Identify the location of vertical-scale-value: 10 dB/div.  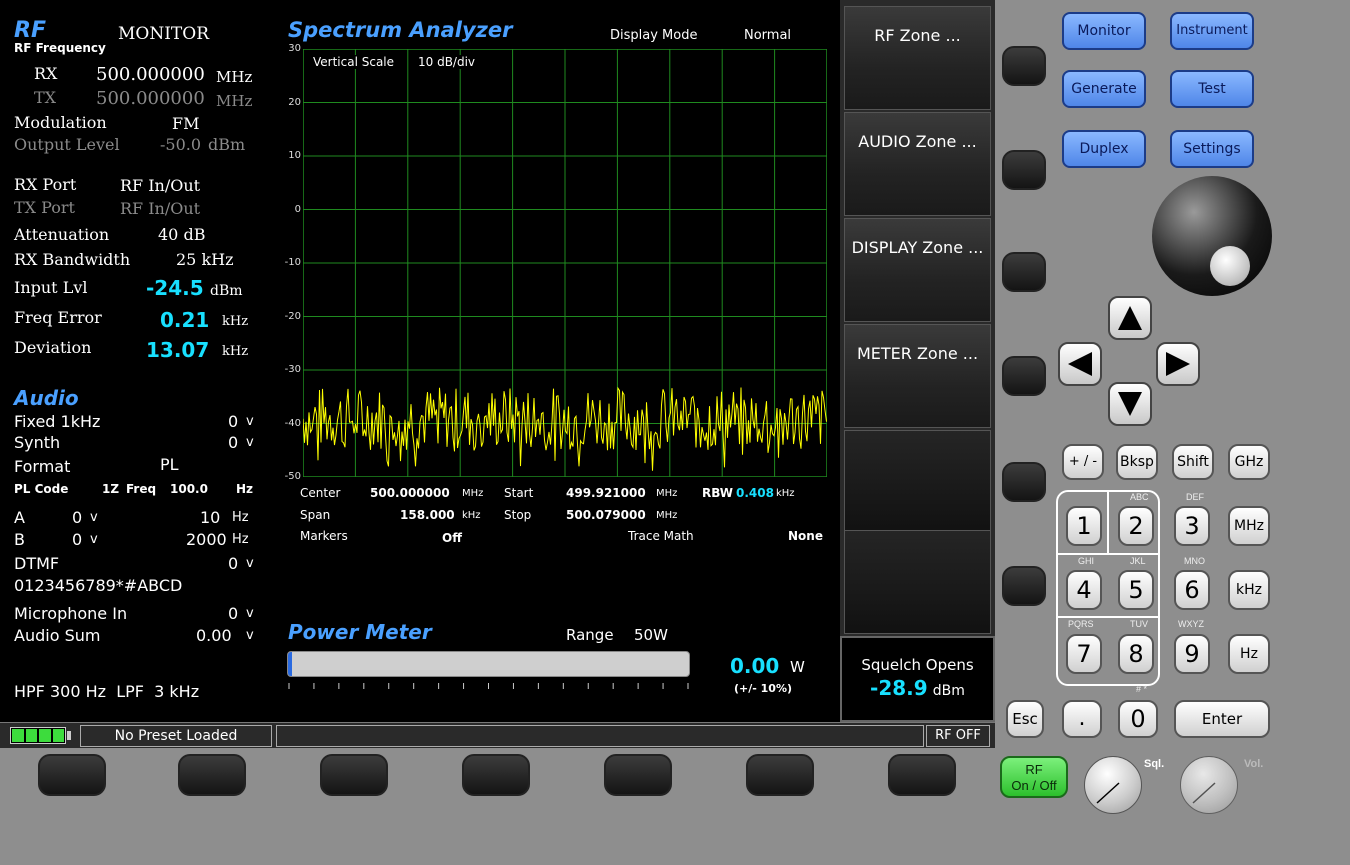
(447, 62).